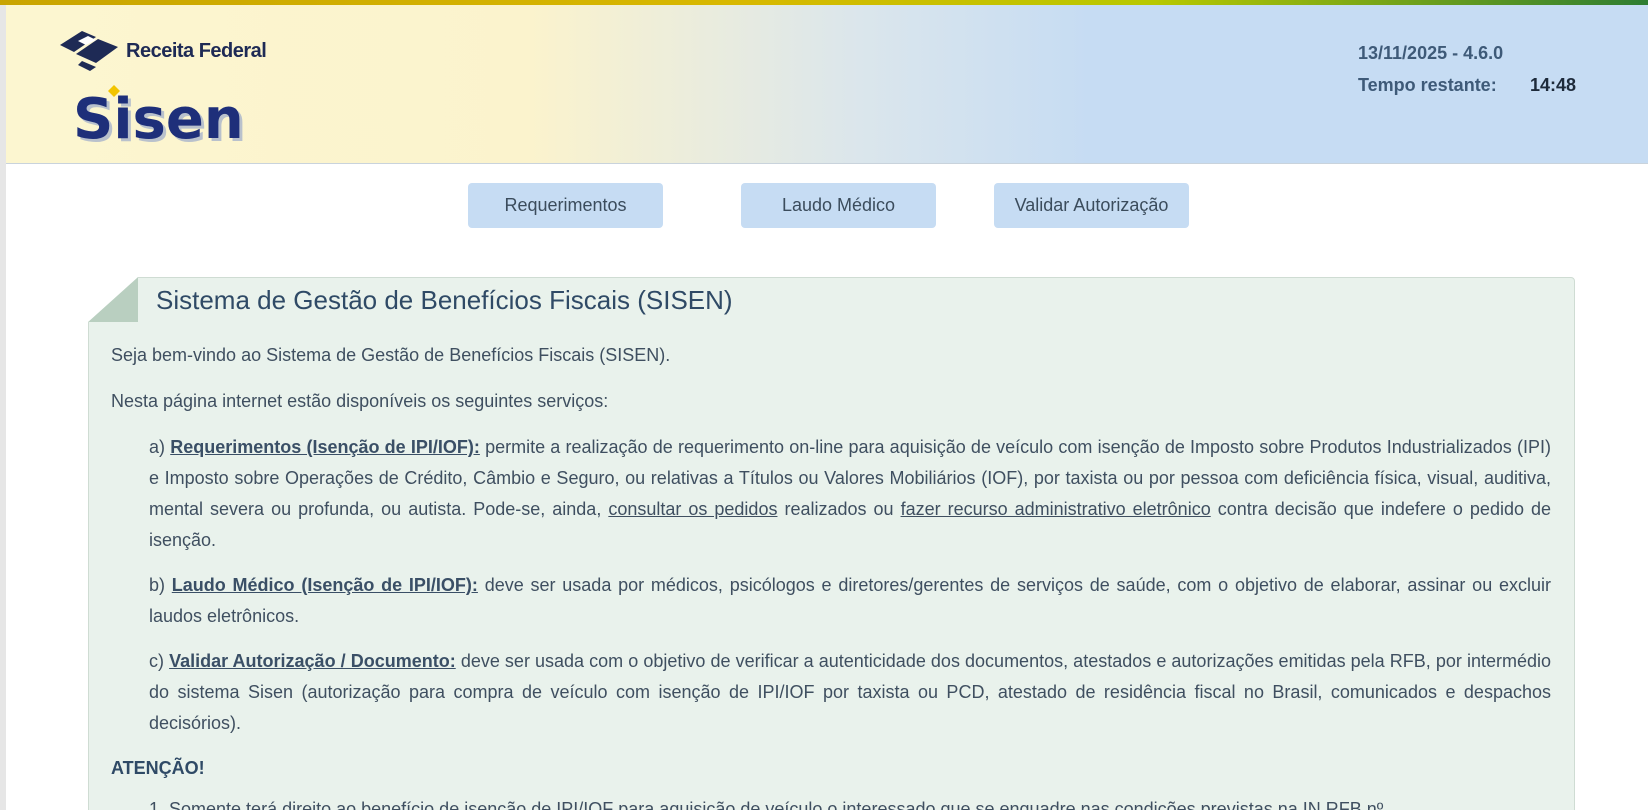 The width and height of the screenshot is (1648, 810). What do you see at coordinates (565, 205) in the screenshot?
I see `nav-button-requerimentos: Requerimentos` at bounding box center [565, 205].